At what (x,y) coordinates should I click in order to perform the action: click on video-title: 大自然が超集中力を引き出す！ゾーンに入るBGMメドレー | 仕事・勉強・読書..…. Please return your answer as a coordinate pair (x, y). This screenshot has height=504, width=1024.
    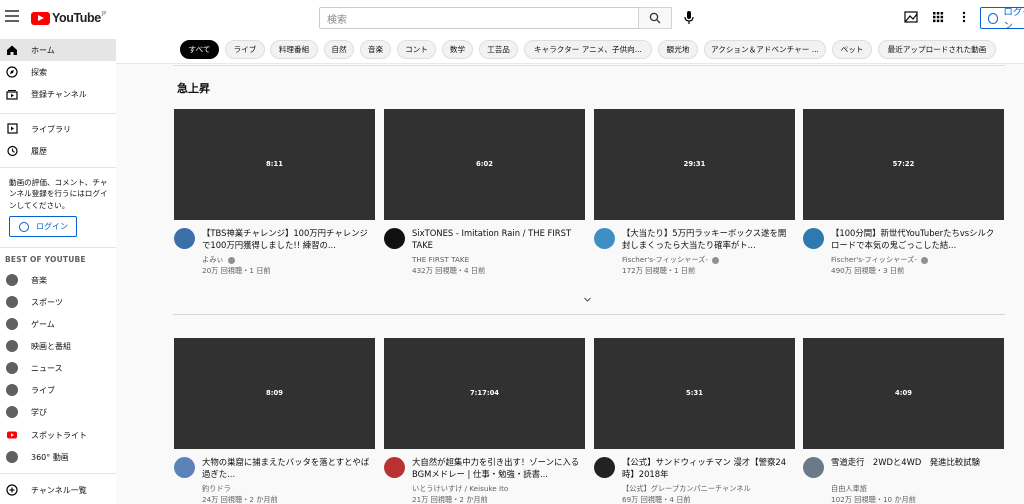
    Looking at the image, I should click on (497, 468).